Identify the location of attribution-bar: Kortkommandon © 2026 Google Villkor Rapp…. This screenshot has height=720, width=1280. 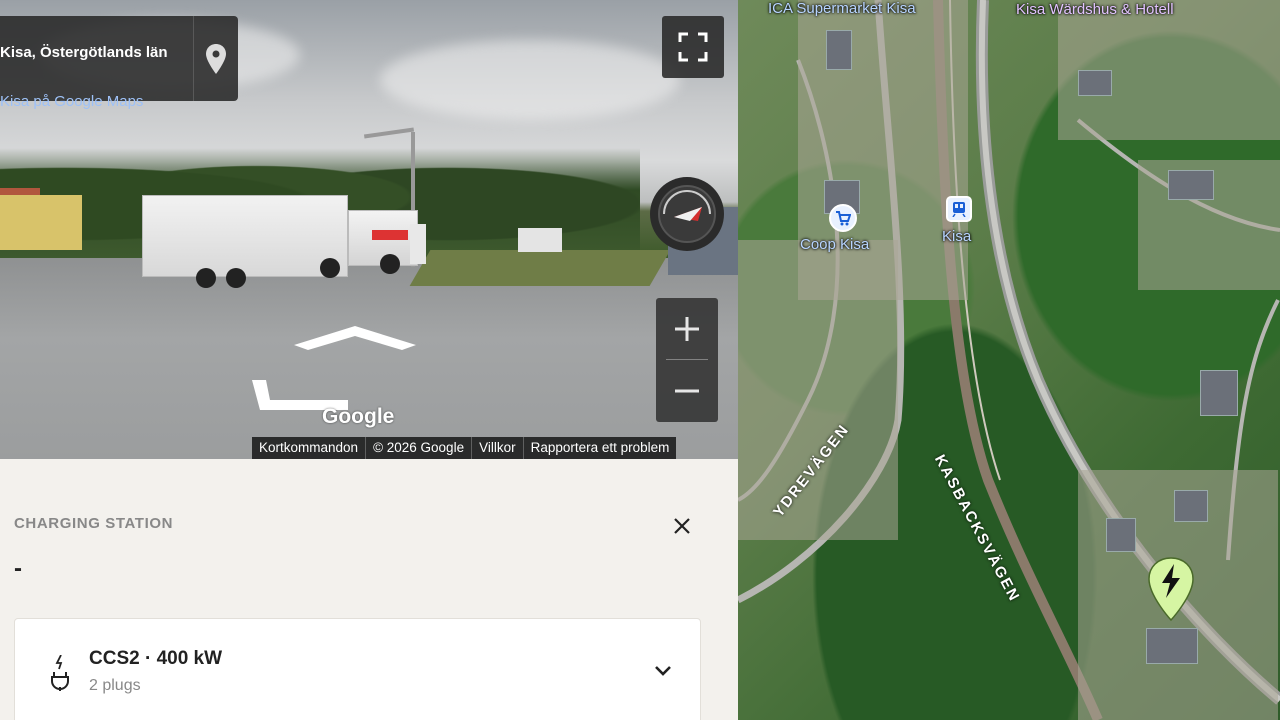
(464, 448).